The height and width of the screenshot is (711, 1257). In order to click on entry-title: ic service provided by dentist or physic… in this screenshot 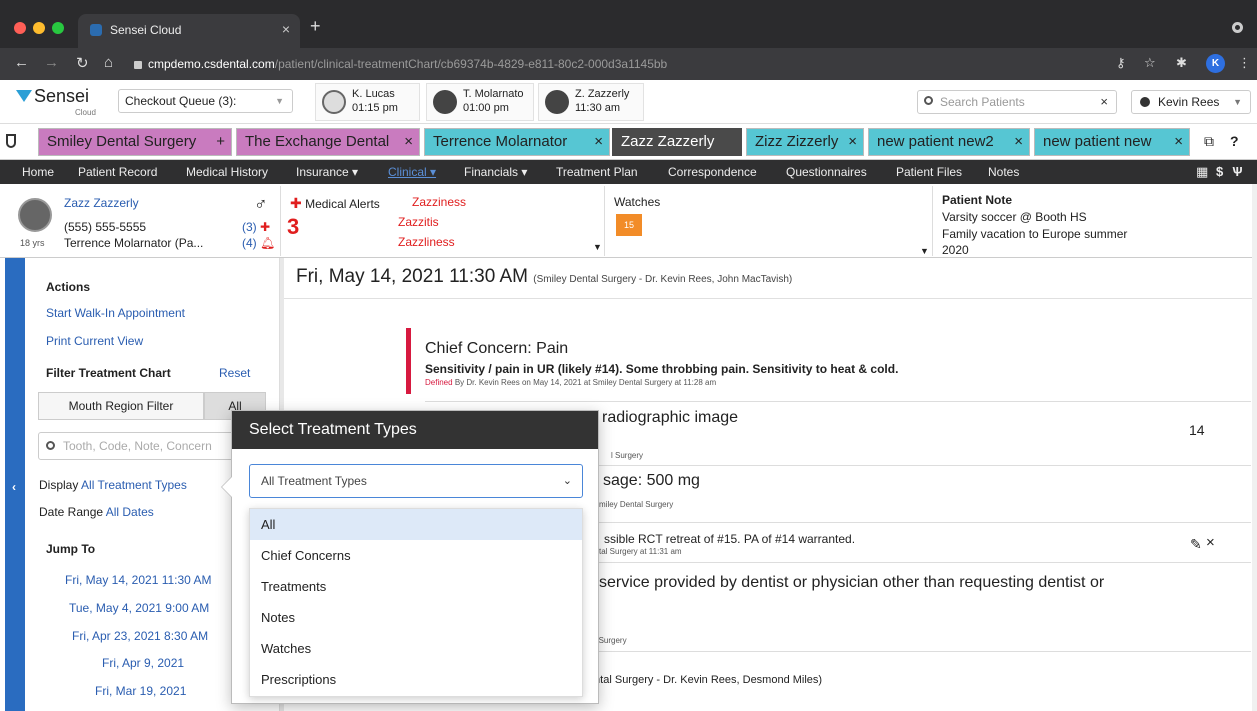, I will do `click(843, 583)`.